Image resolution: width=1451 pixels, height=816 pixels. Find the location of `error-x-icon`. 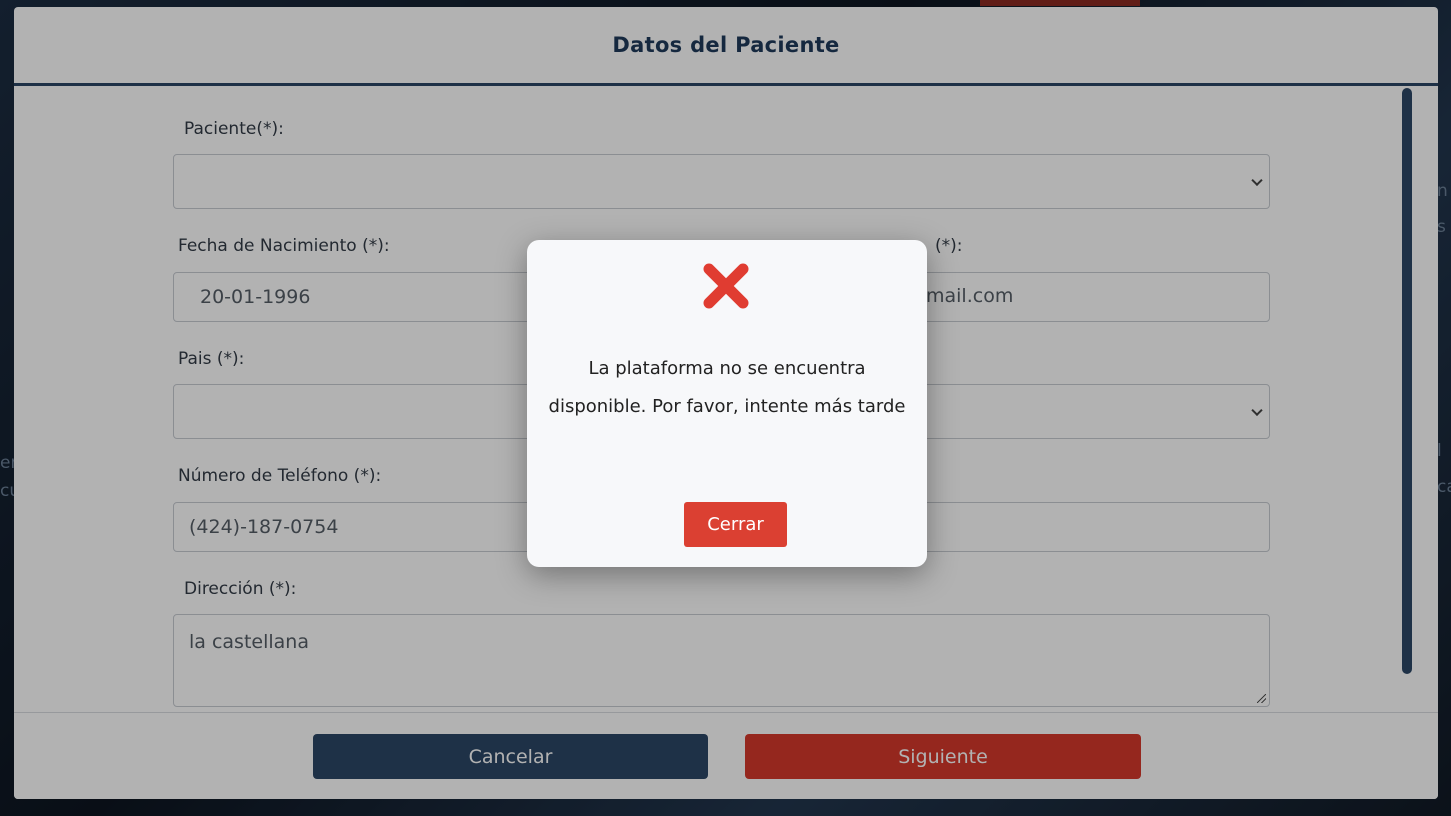

error-x-icon is located at coordinates (726, 286).